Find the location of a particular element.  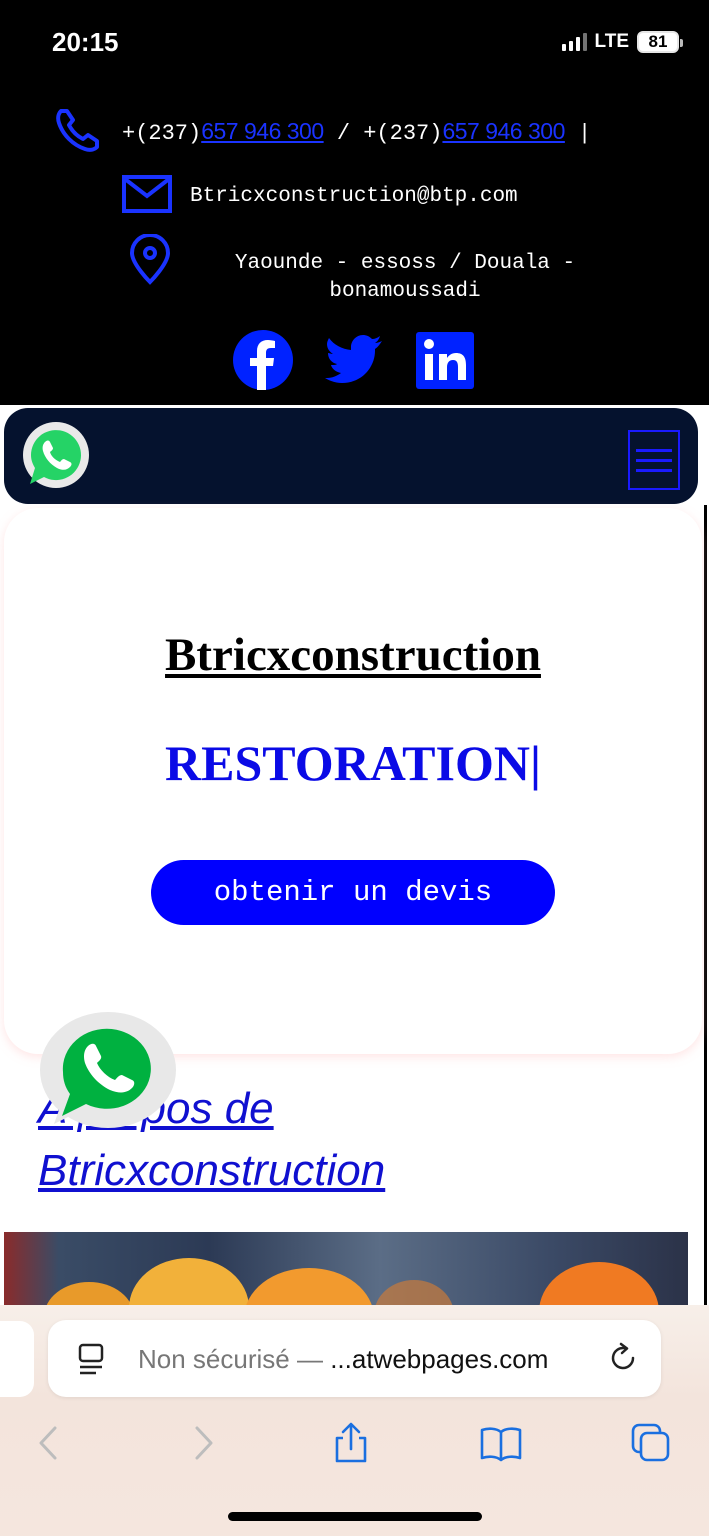

social-links is located at coordinates (354, 360).